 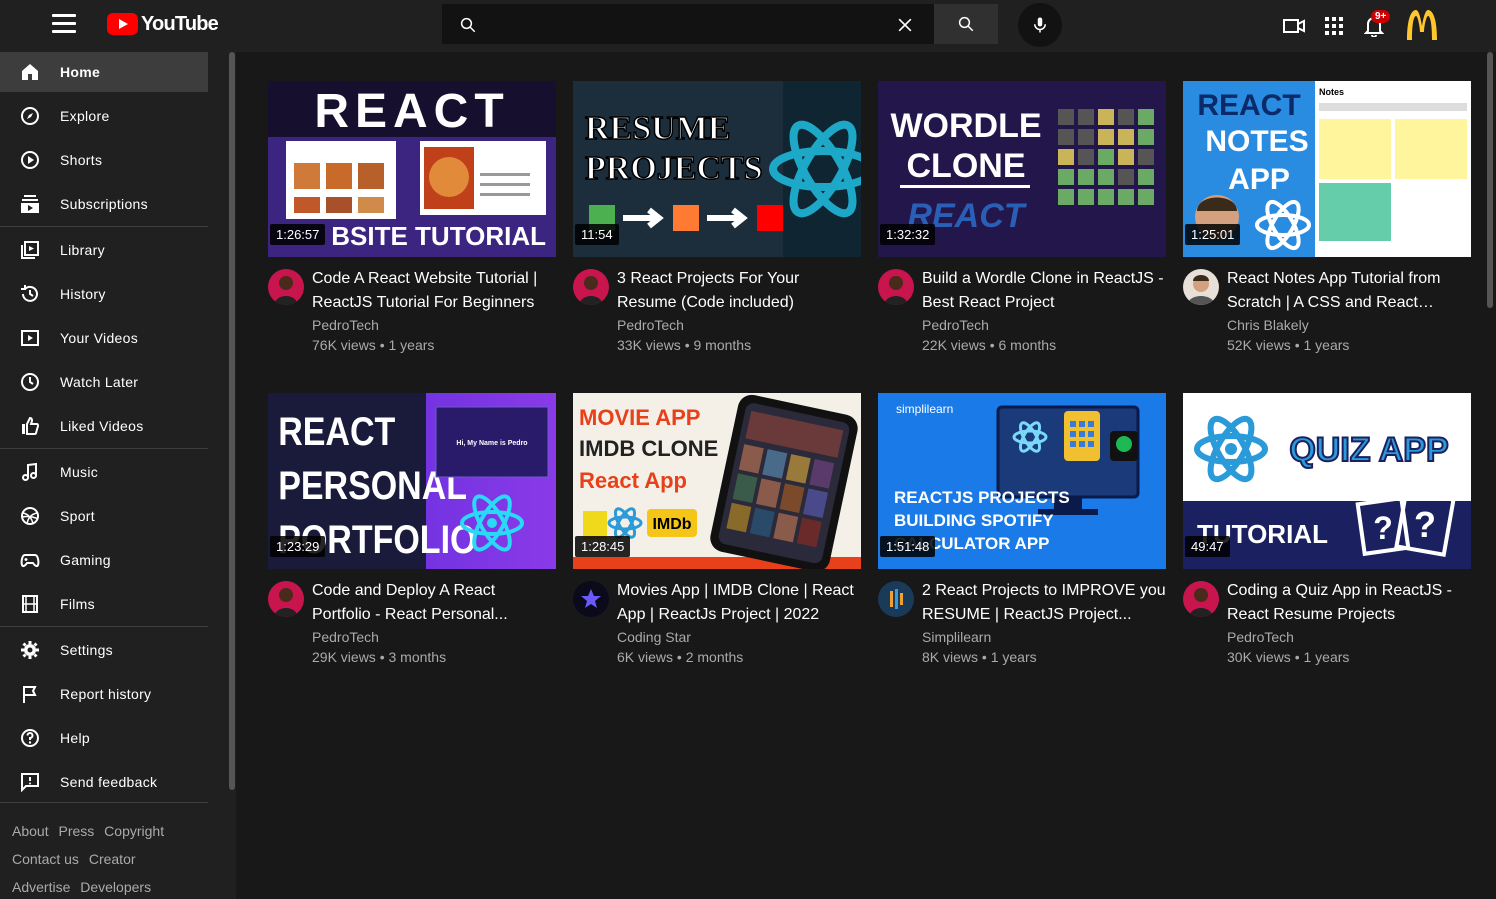 What do you see at coordinates (717, 169) in the screenshot?
I see `video-thumbnail: RESUME PROJECTS 11:54` at bounding box center [717, 169].